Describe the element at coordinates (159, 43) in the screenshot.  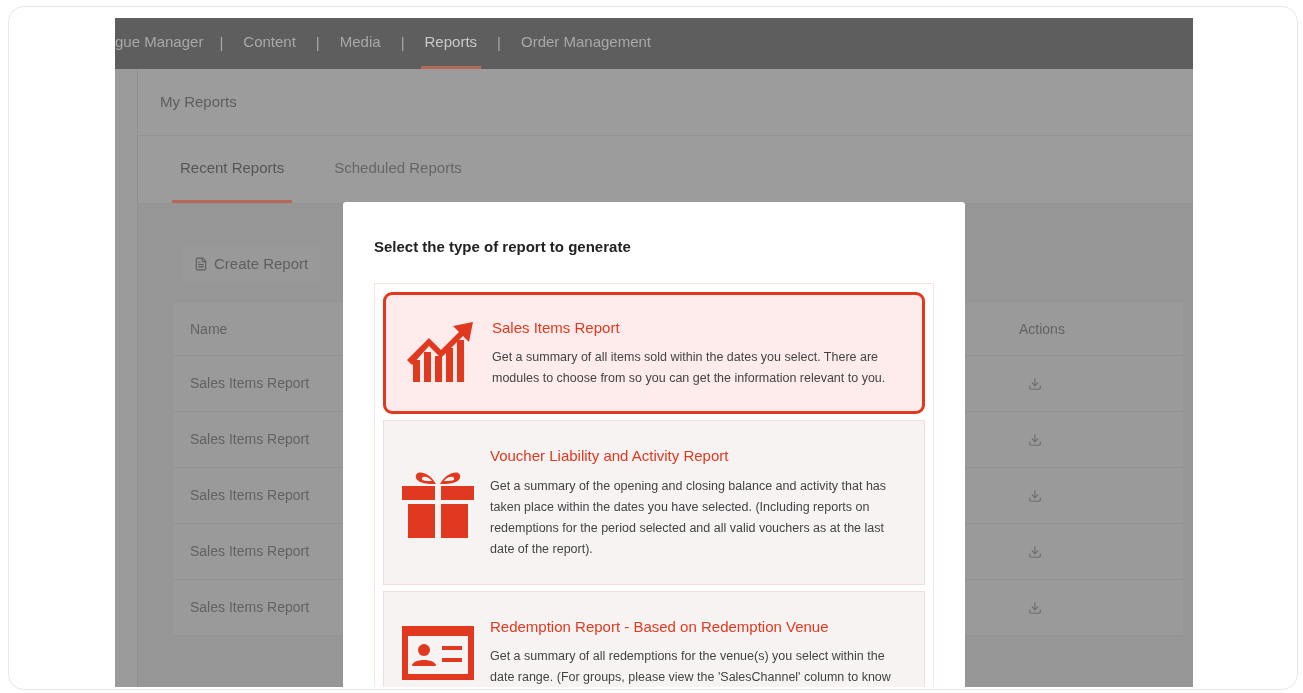
I see `nav-link: gue Manager` at that location.